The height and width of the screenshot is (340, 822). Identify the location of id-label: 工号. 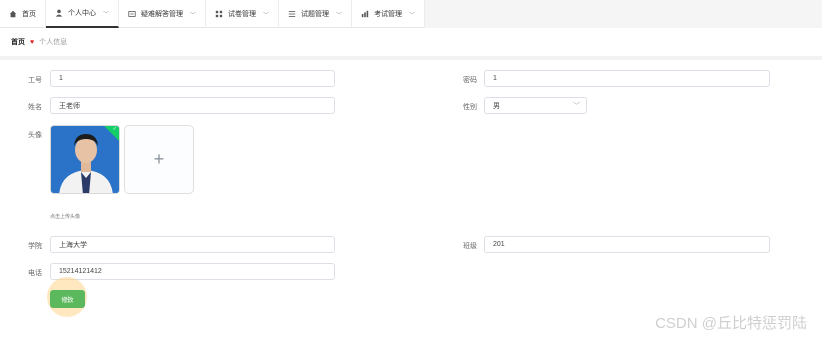
(35, 80).